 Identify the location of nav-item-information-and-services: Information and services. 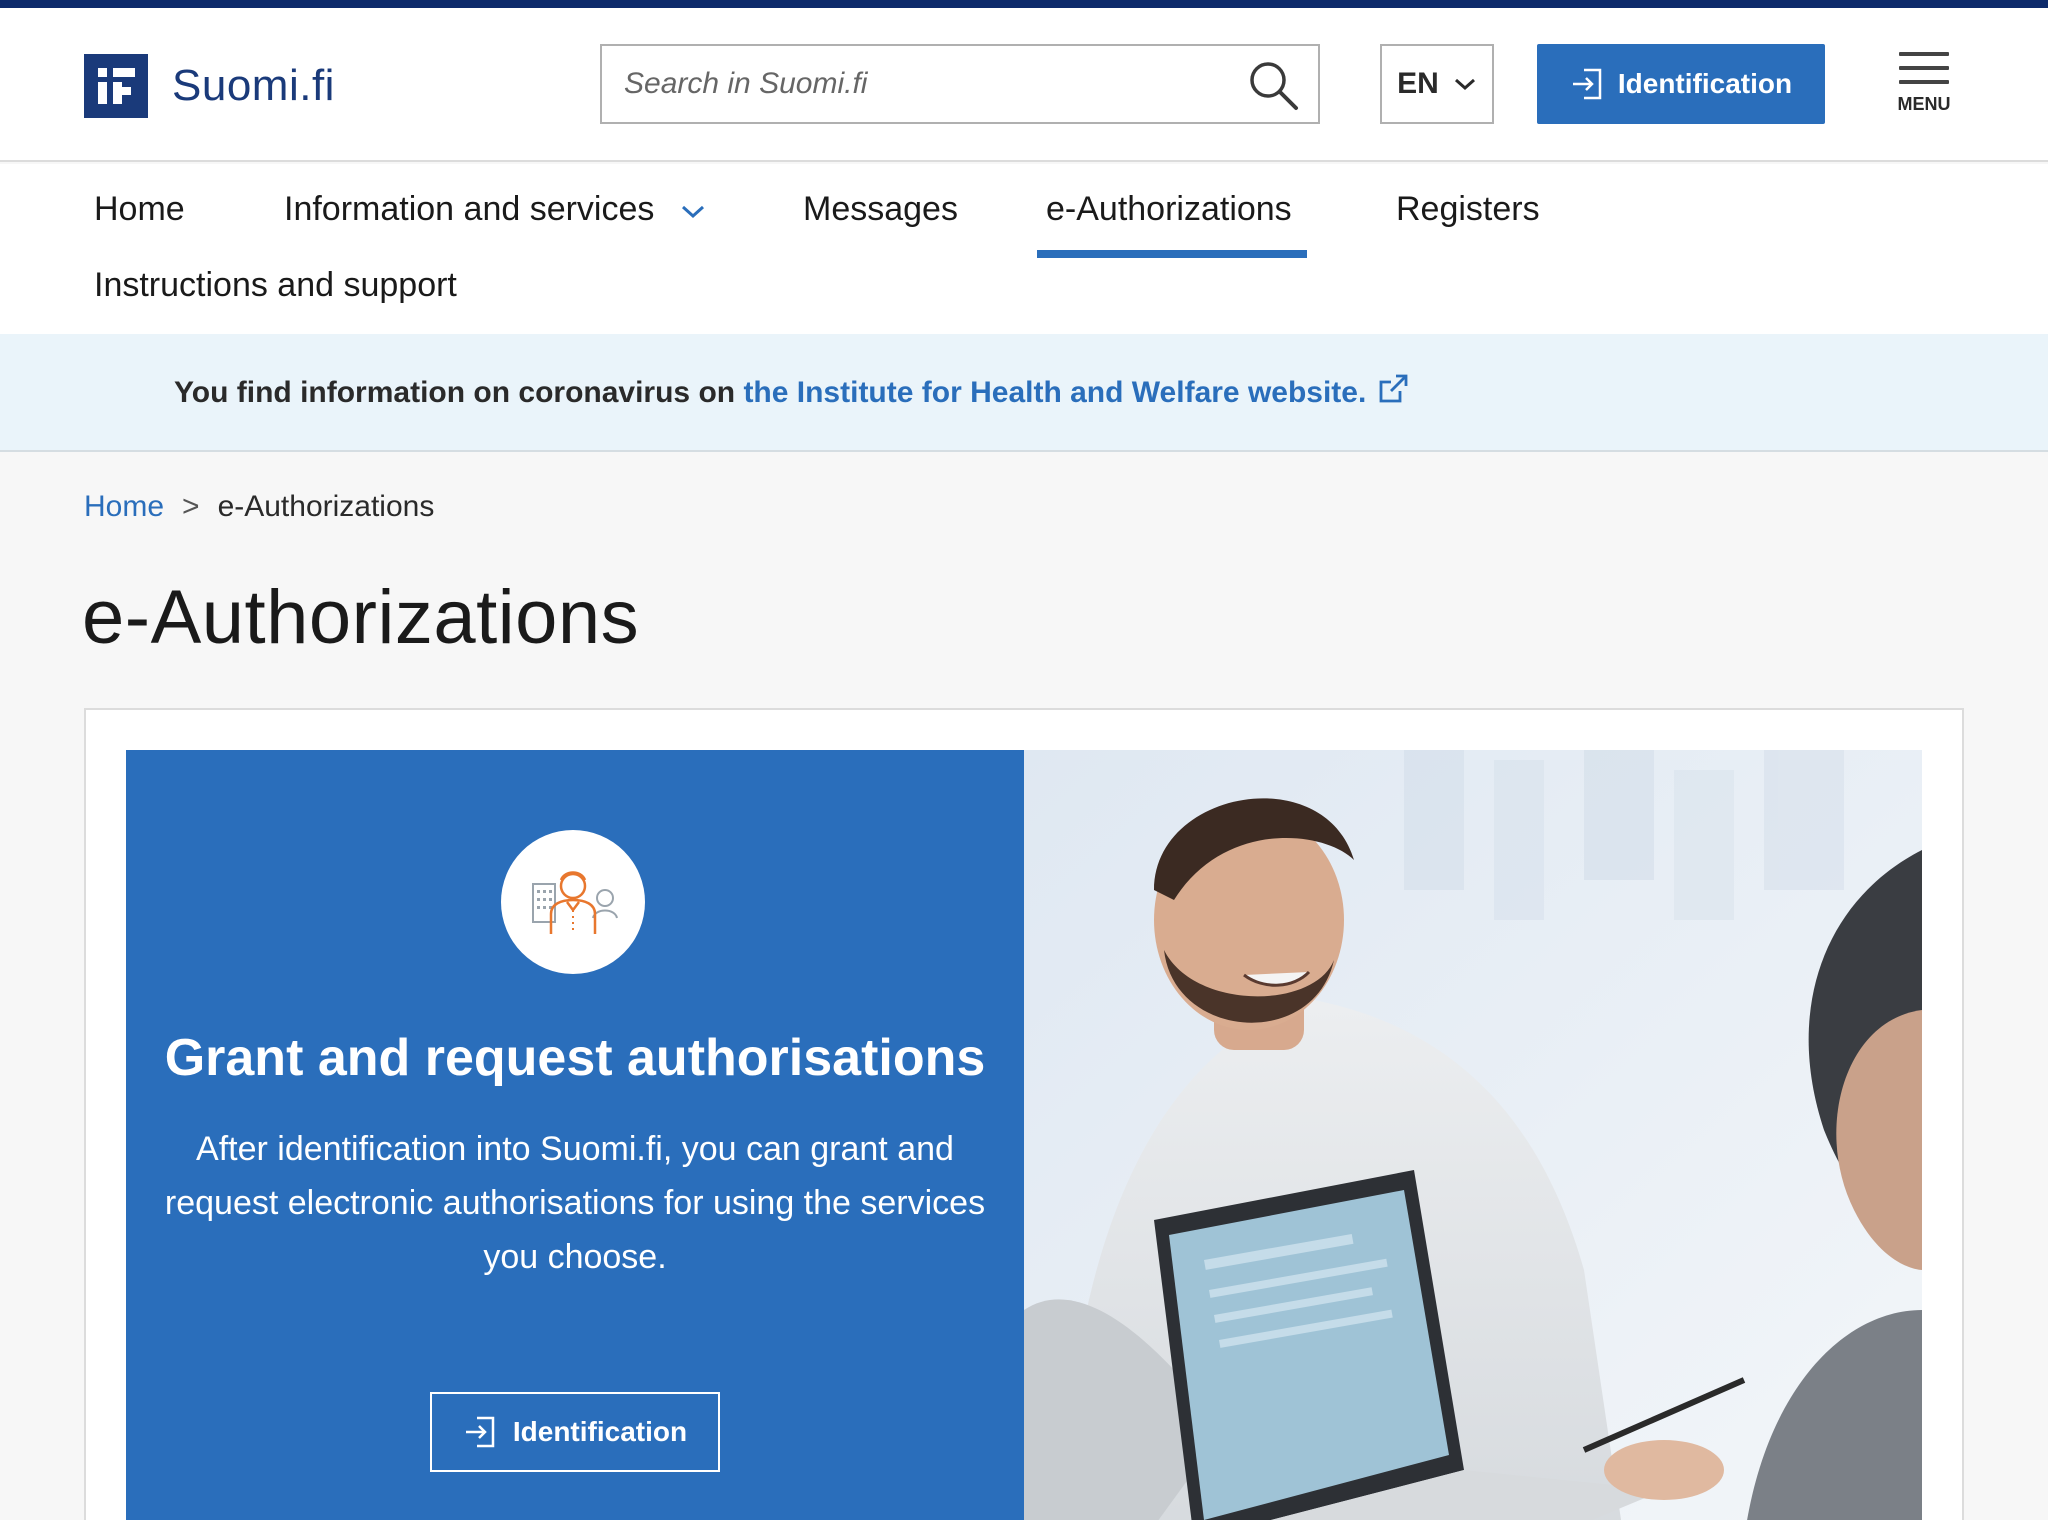
(495, 209).